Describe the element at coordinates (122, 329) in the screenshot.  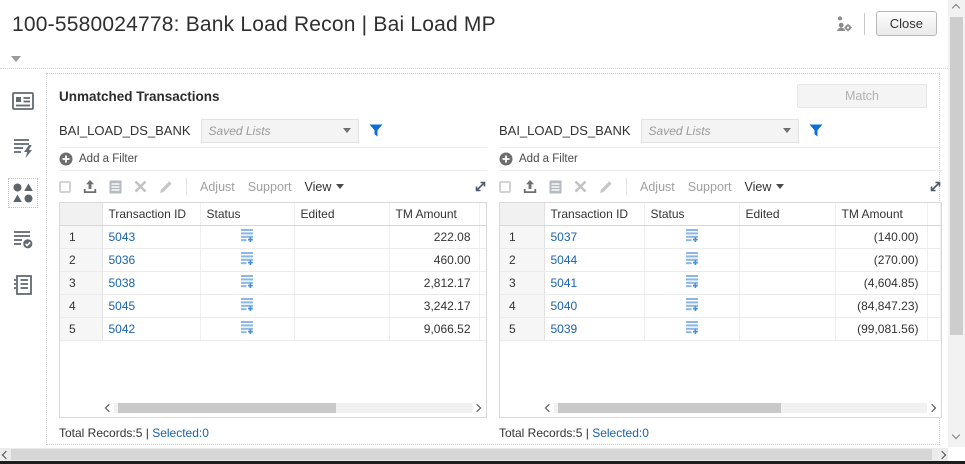
I see `transaction-id-link: 5042` at that location.